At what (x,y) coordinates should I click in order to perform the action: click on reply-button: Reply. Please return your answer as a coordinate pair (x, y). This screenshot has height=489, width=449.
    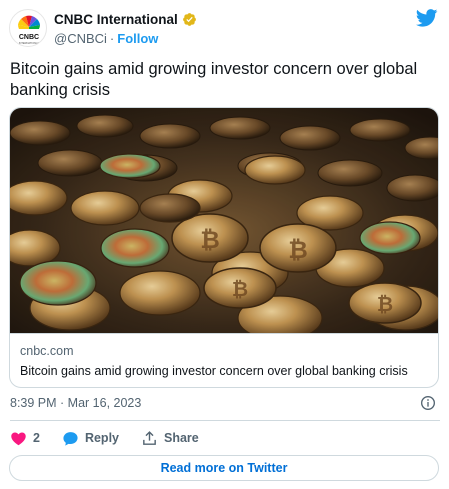
    Looking at the image, I should click on (90, 438).